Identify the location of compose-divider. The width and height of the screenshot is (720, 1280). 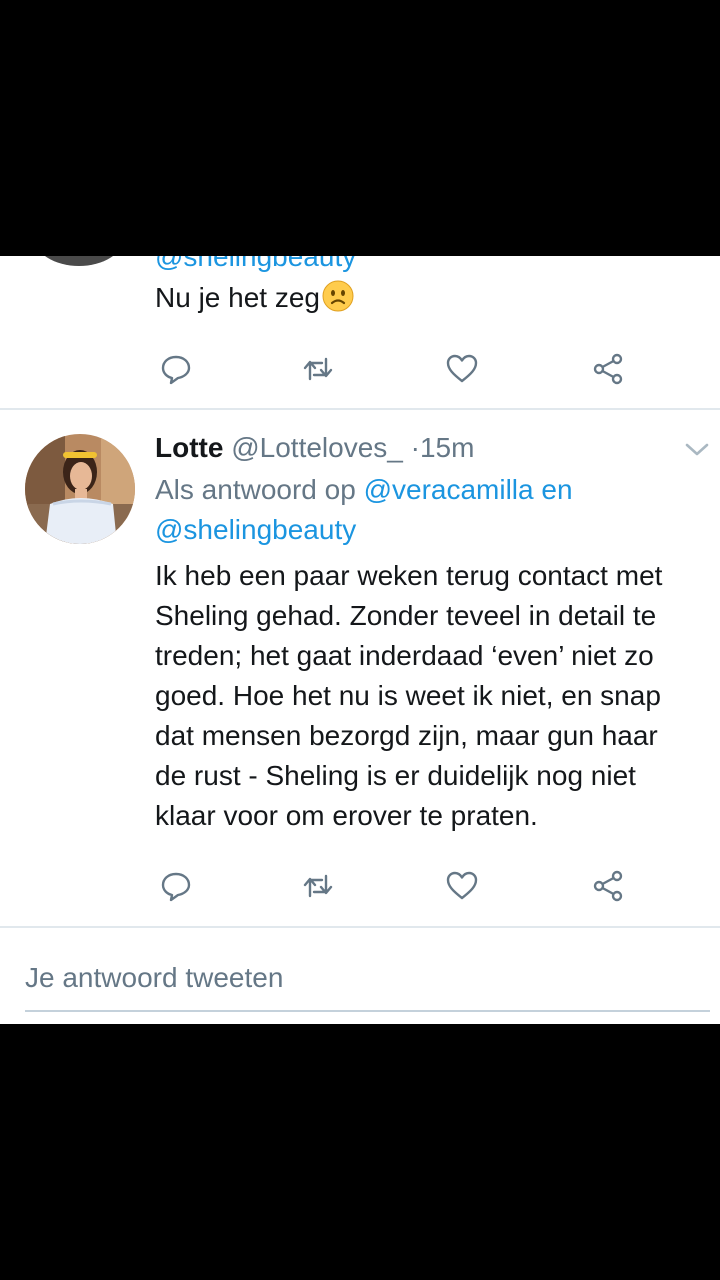
(360, 927).